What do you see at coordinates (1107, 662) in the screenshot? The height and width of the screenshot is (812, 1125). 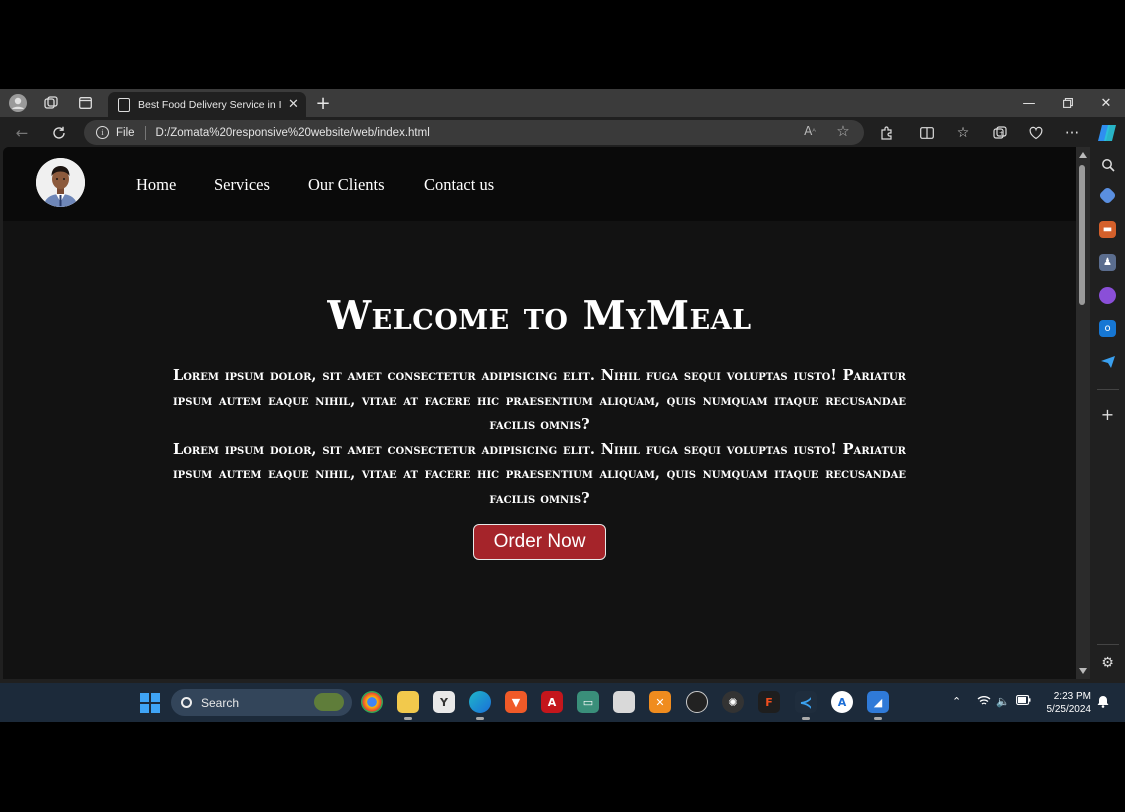 I see `settings-gear-icon: ⚙` at bounding box center [1107, 662].